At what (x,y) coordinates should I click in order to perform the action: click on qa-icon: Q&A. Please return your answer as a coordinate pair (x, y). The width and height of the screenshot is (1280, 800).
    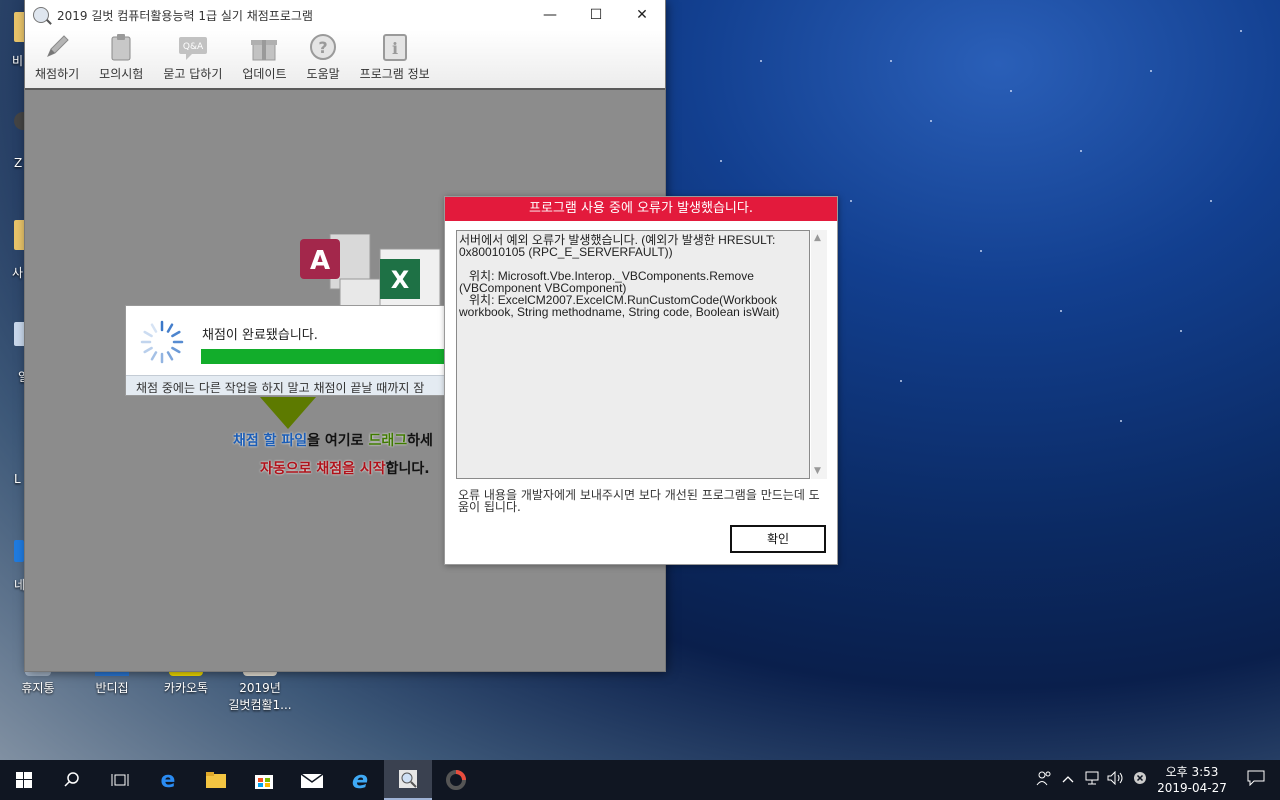
    Looking at the image, I should click on (193, 47).